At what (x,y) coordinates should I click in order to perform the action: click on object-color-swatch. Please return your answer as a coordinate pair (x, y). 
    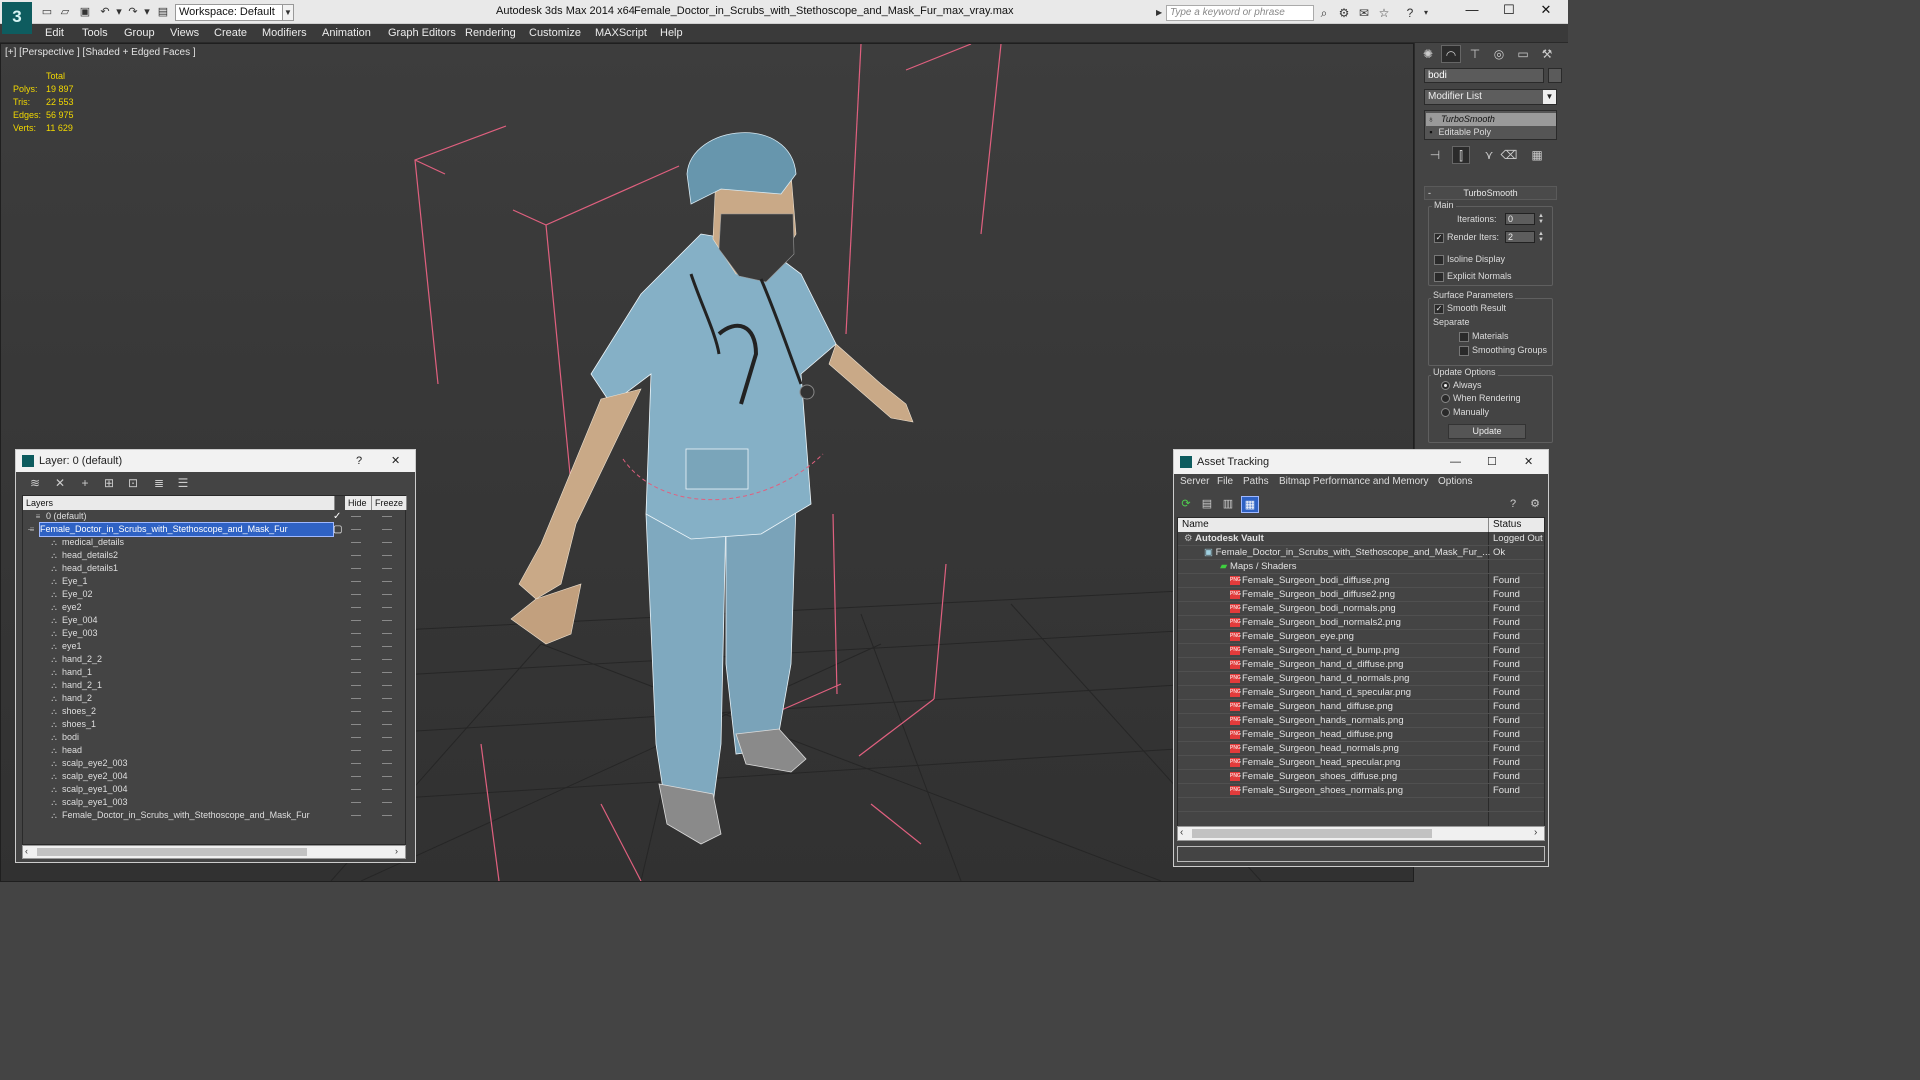
    Looking at the image, I should click on (1555, 75).